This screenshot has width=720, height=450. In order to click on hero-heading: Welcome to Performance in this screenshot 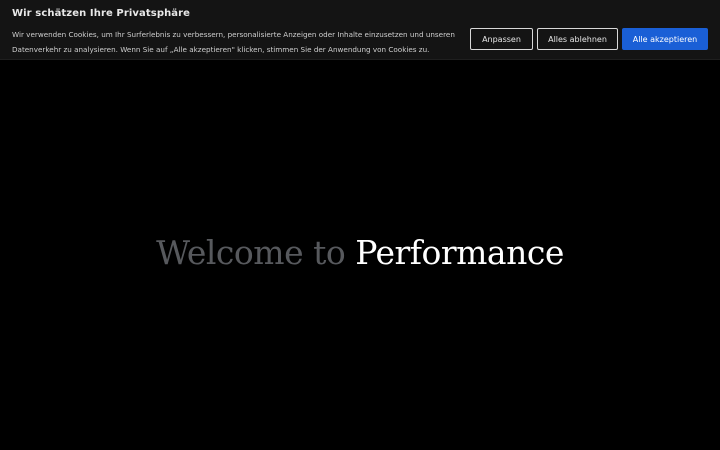, I will do `click(360, 253)`.